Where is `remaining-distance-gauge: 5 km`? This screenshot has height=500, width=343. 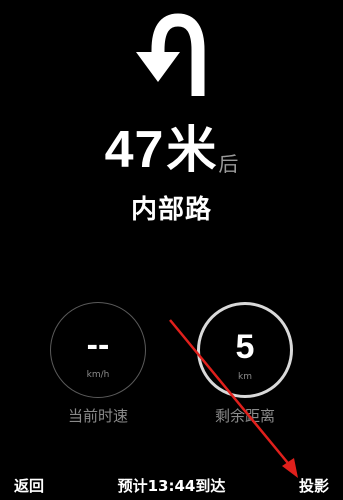 remaining-distance-gauge: 5 km is located at coordinates (245, 350).